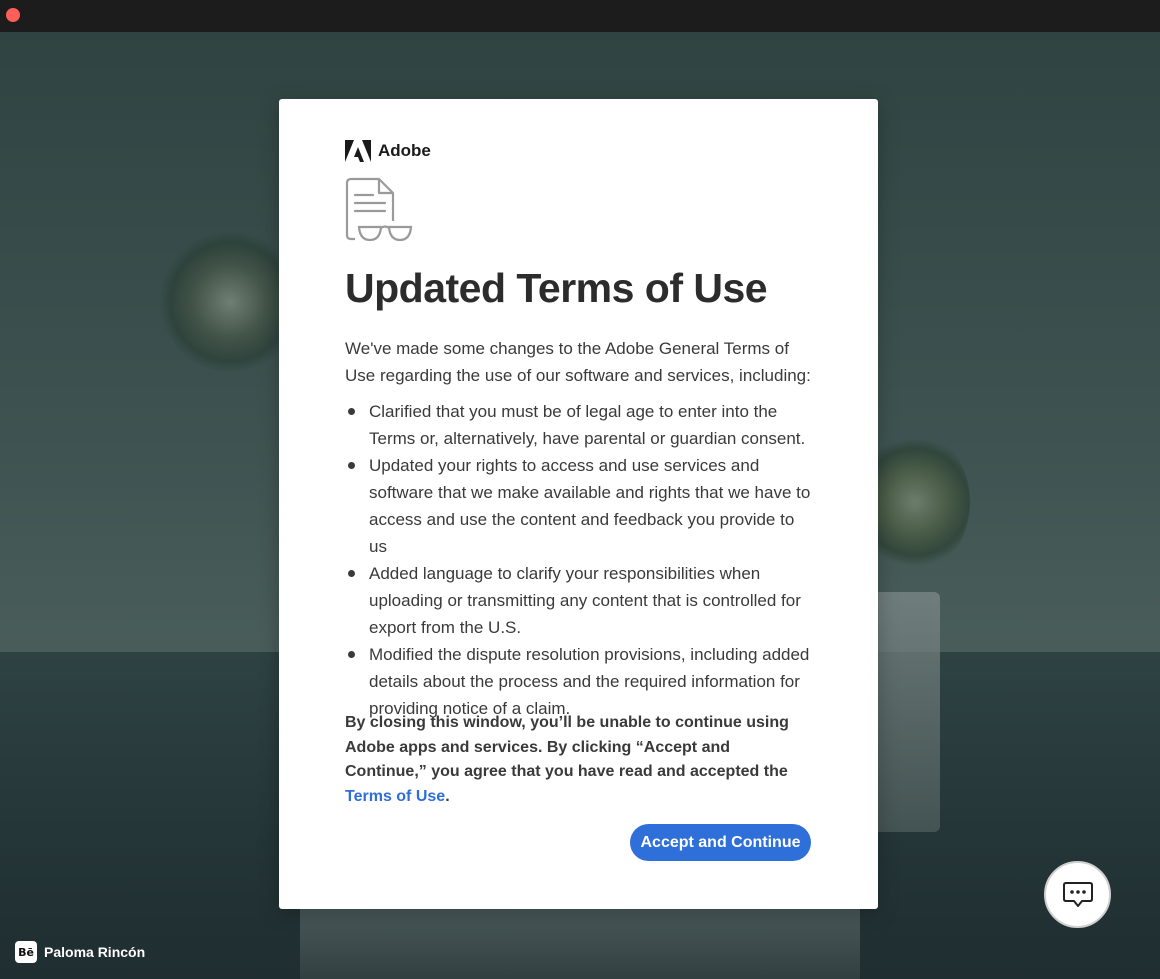  I want to click on artist-name: Paloma Rincón, so click(95, 952).